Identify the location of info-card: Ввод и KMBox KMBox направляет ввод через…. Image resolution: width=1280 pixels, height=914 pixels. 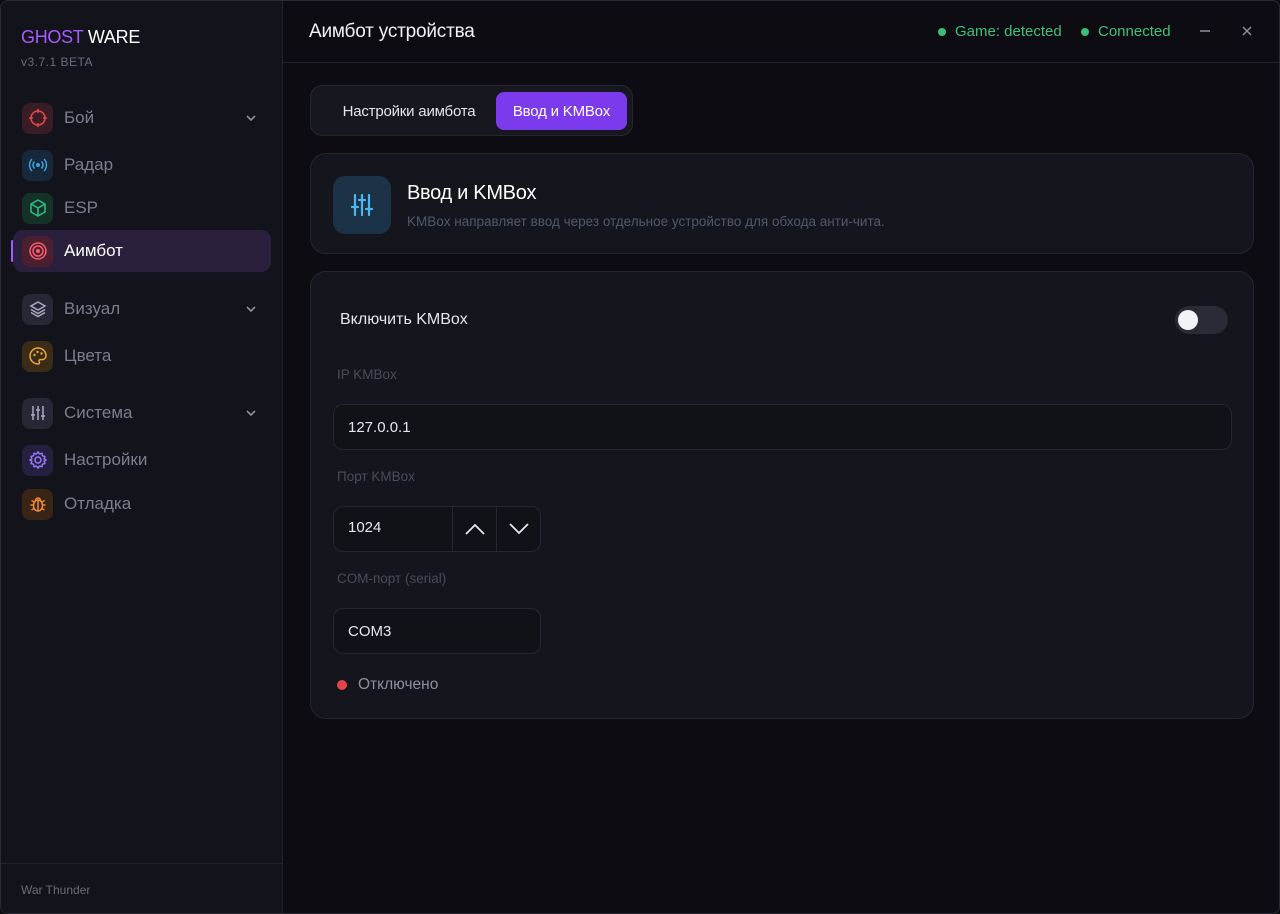
(782, 203).